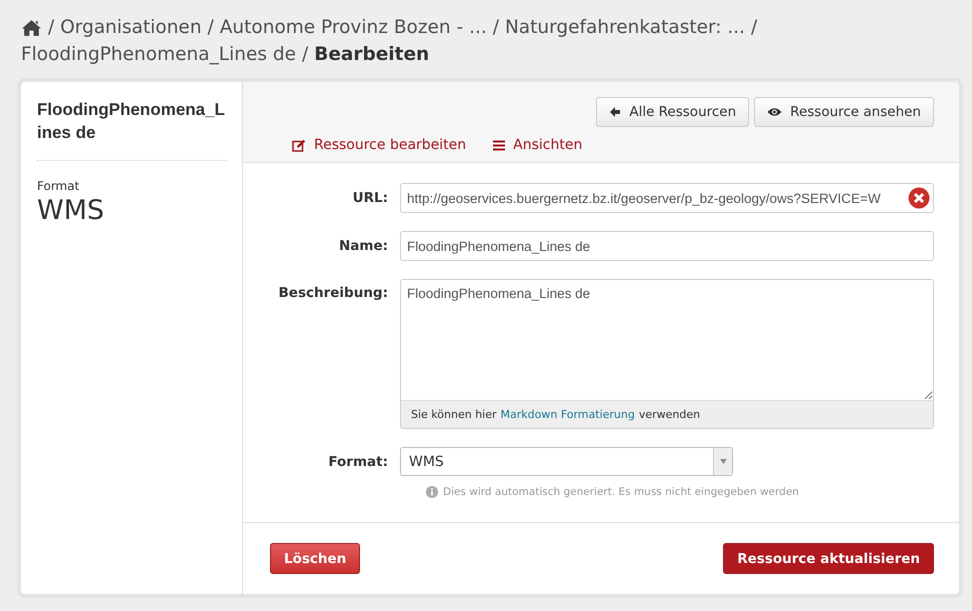  Describe the element at coordinates (567, 414) in the screenshot. I see `markdown-link: Markdown Formatierung` at that location.